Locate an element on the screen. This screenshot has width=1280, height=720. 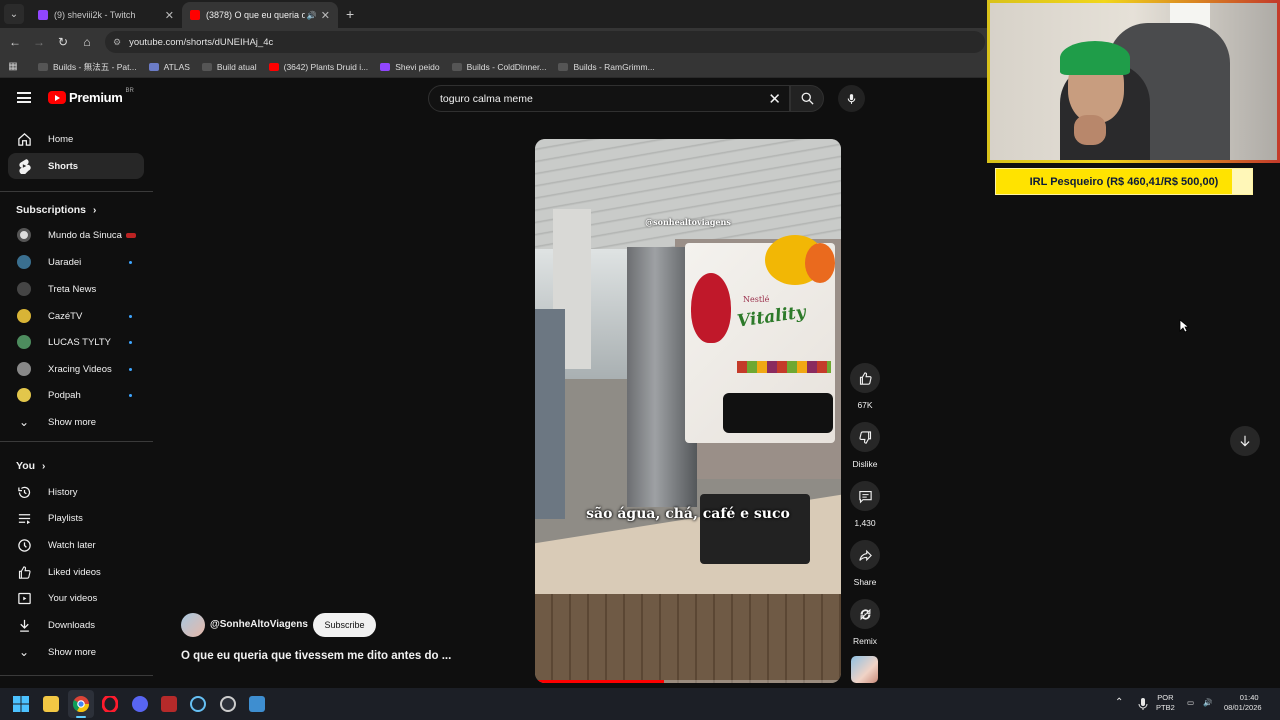
sidebar-item-subscription: Podpah is located at coordinates (76, 395).